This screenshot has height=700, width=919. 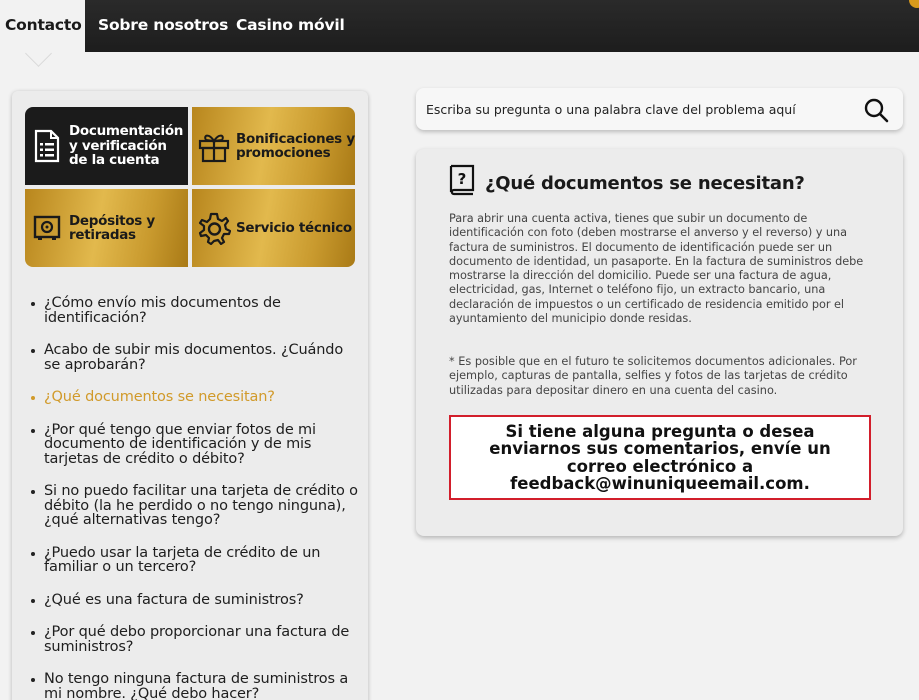 What do you see at coordinates (295, 145) in the screenshot?
I see `category-label: Bonificaciones y promociones` at bounding box center [295, 145].